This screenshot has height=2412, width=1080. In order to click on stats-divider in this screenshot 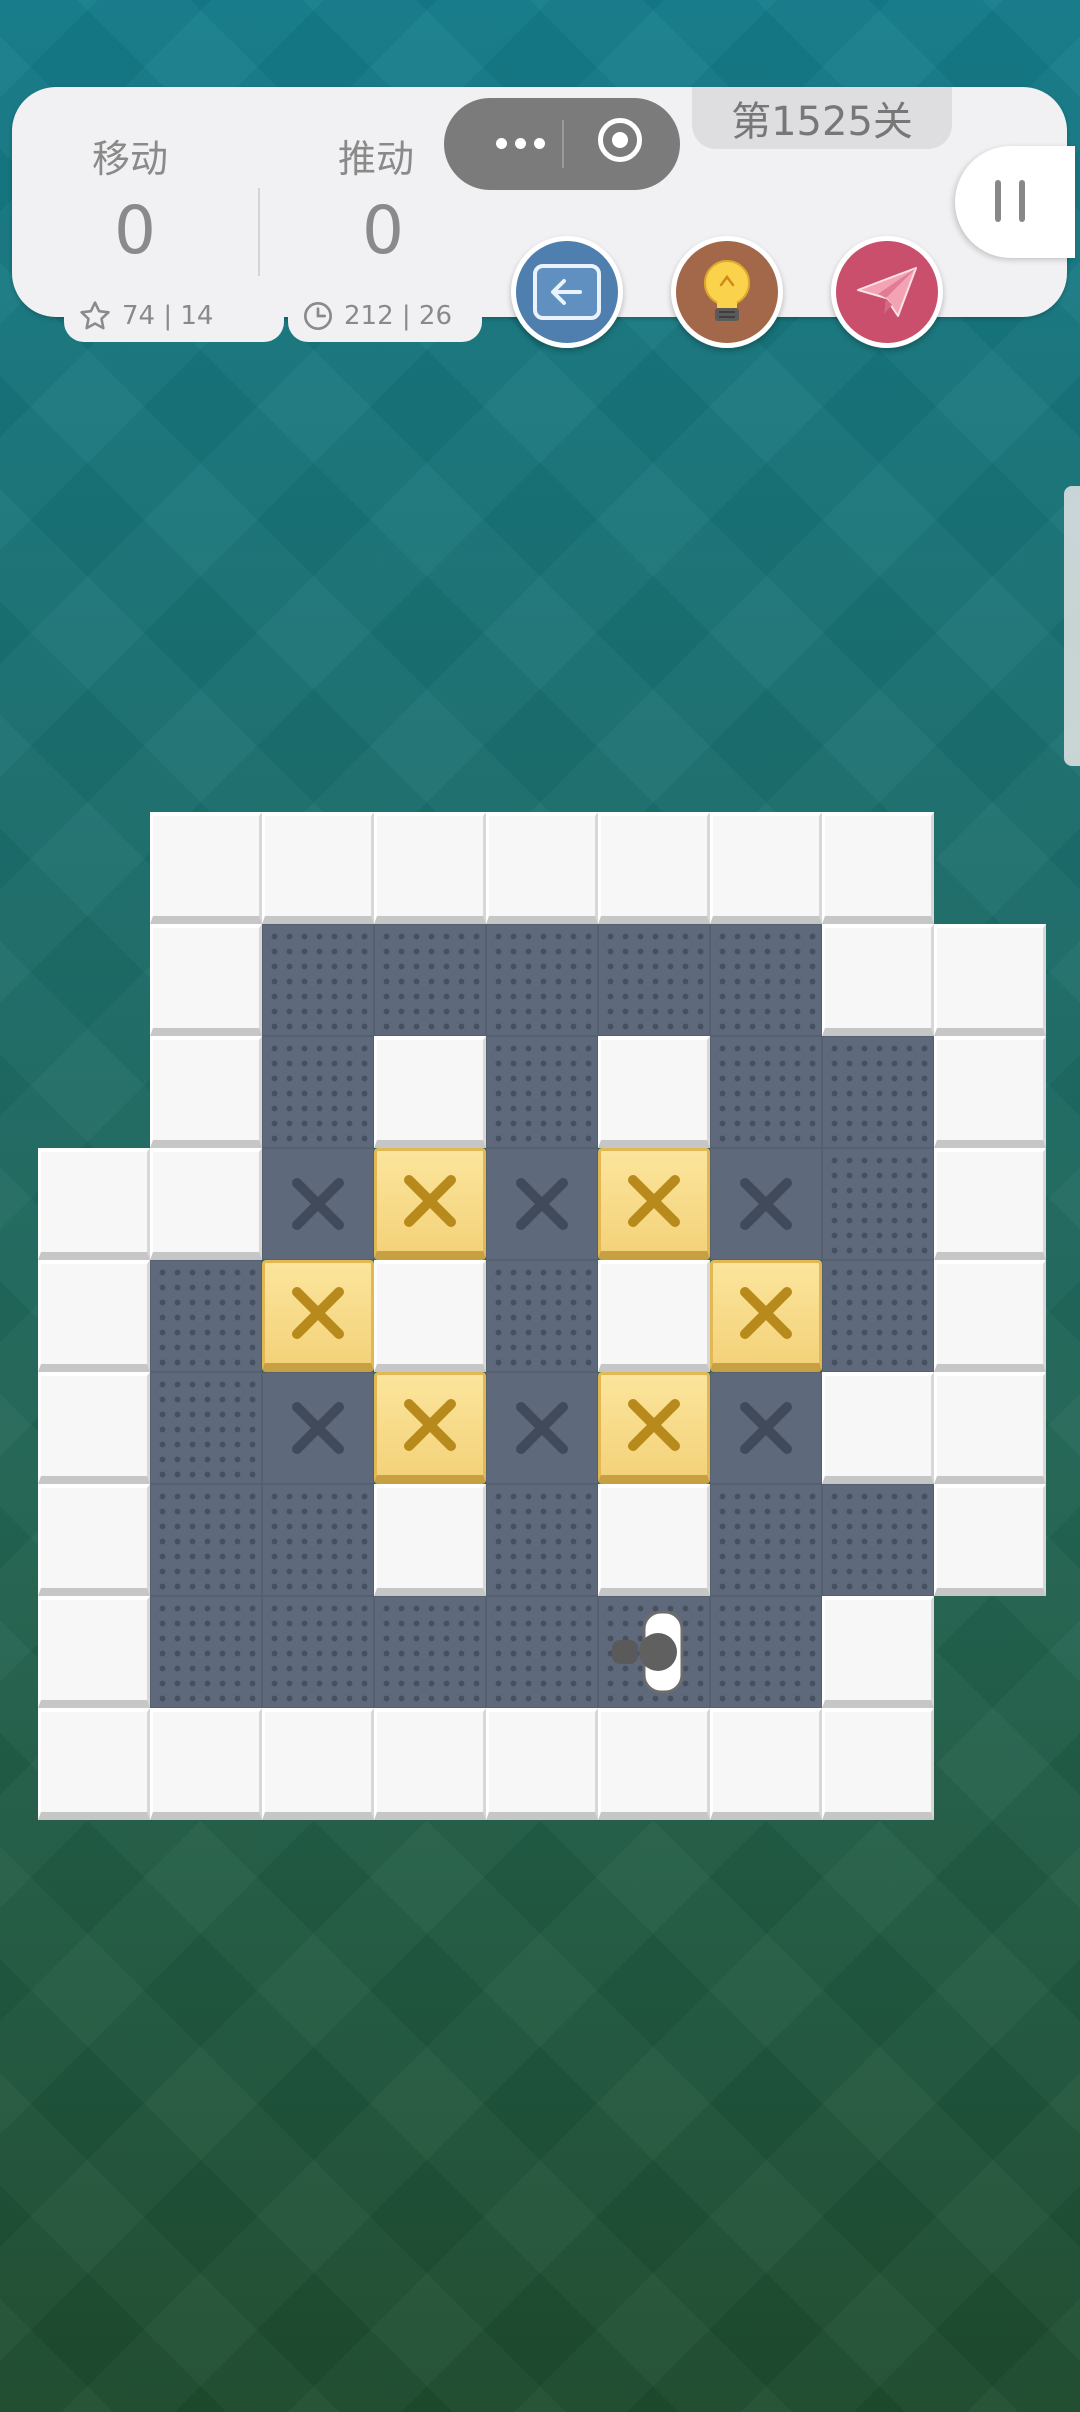, I will do `click(259, 232)`.